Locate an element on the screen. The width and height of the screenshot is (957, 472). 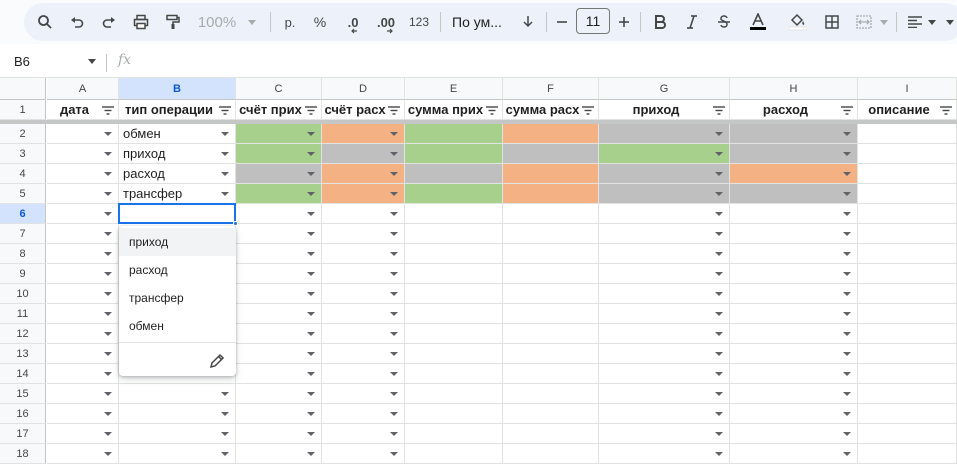
borders-icon is located at coordinates (832, 22).